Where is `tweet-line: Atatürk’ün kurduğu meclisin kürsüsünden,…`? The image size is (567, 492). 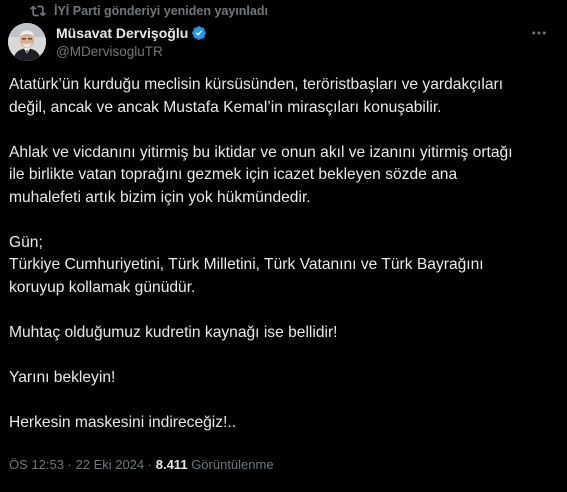 tweet-line: Atatürk’ün kurduğu meclisin kürsüsünden,… is located at coordinates (256, 84).